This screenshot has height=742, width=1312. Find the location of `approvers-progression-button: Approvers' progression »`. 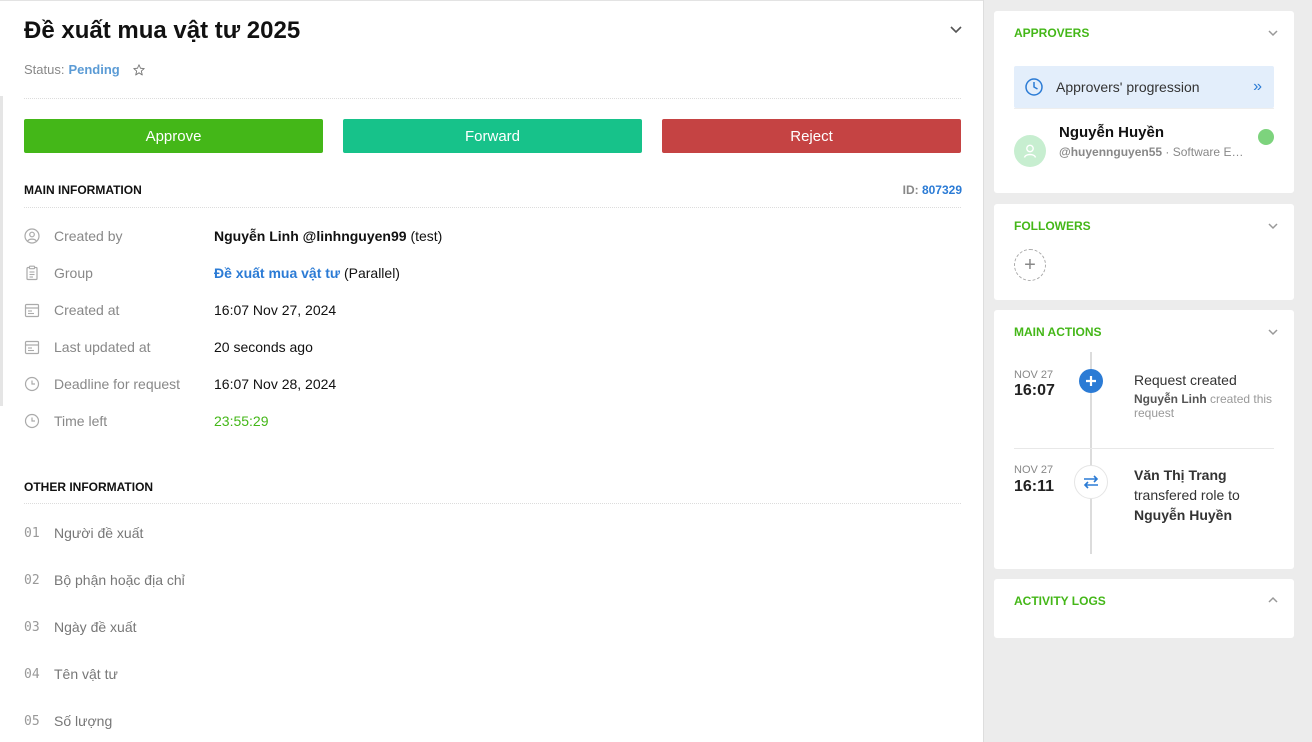

approvers-progression-button: Approvers' progression » is located at coordinates (1144, 87).